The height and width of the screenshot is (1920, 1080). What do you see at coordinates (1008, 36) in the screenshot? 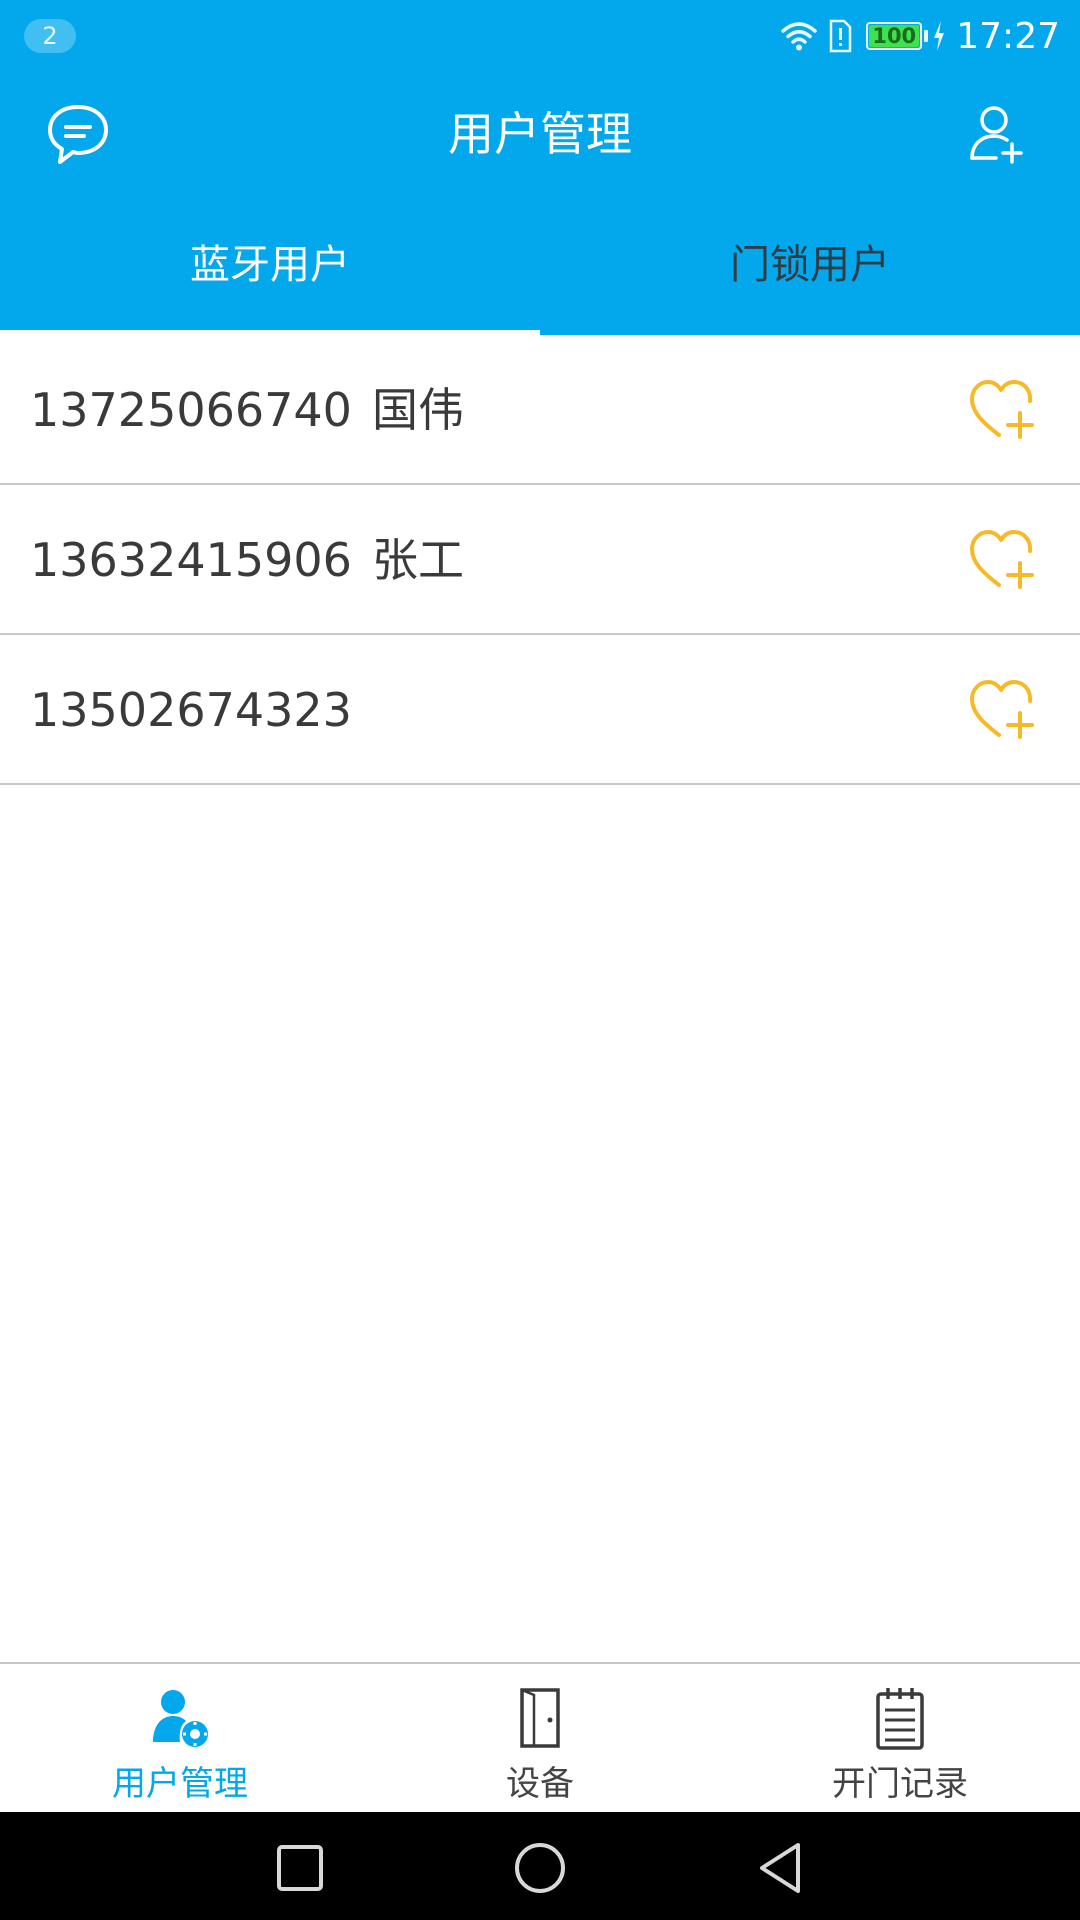
I see `status-clock: 17:27` at bounding box center [1008, 36].